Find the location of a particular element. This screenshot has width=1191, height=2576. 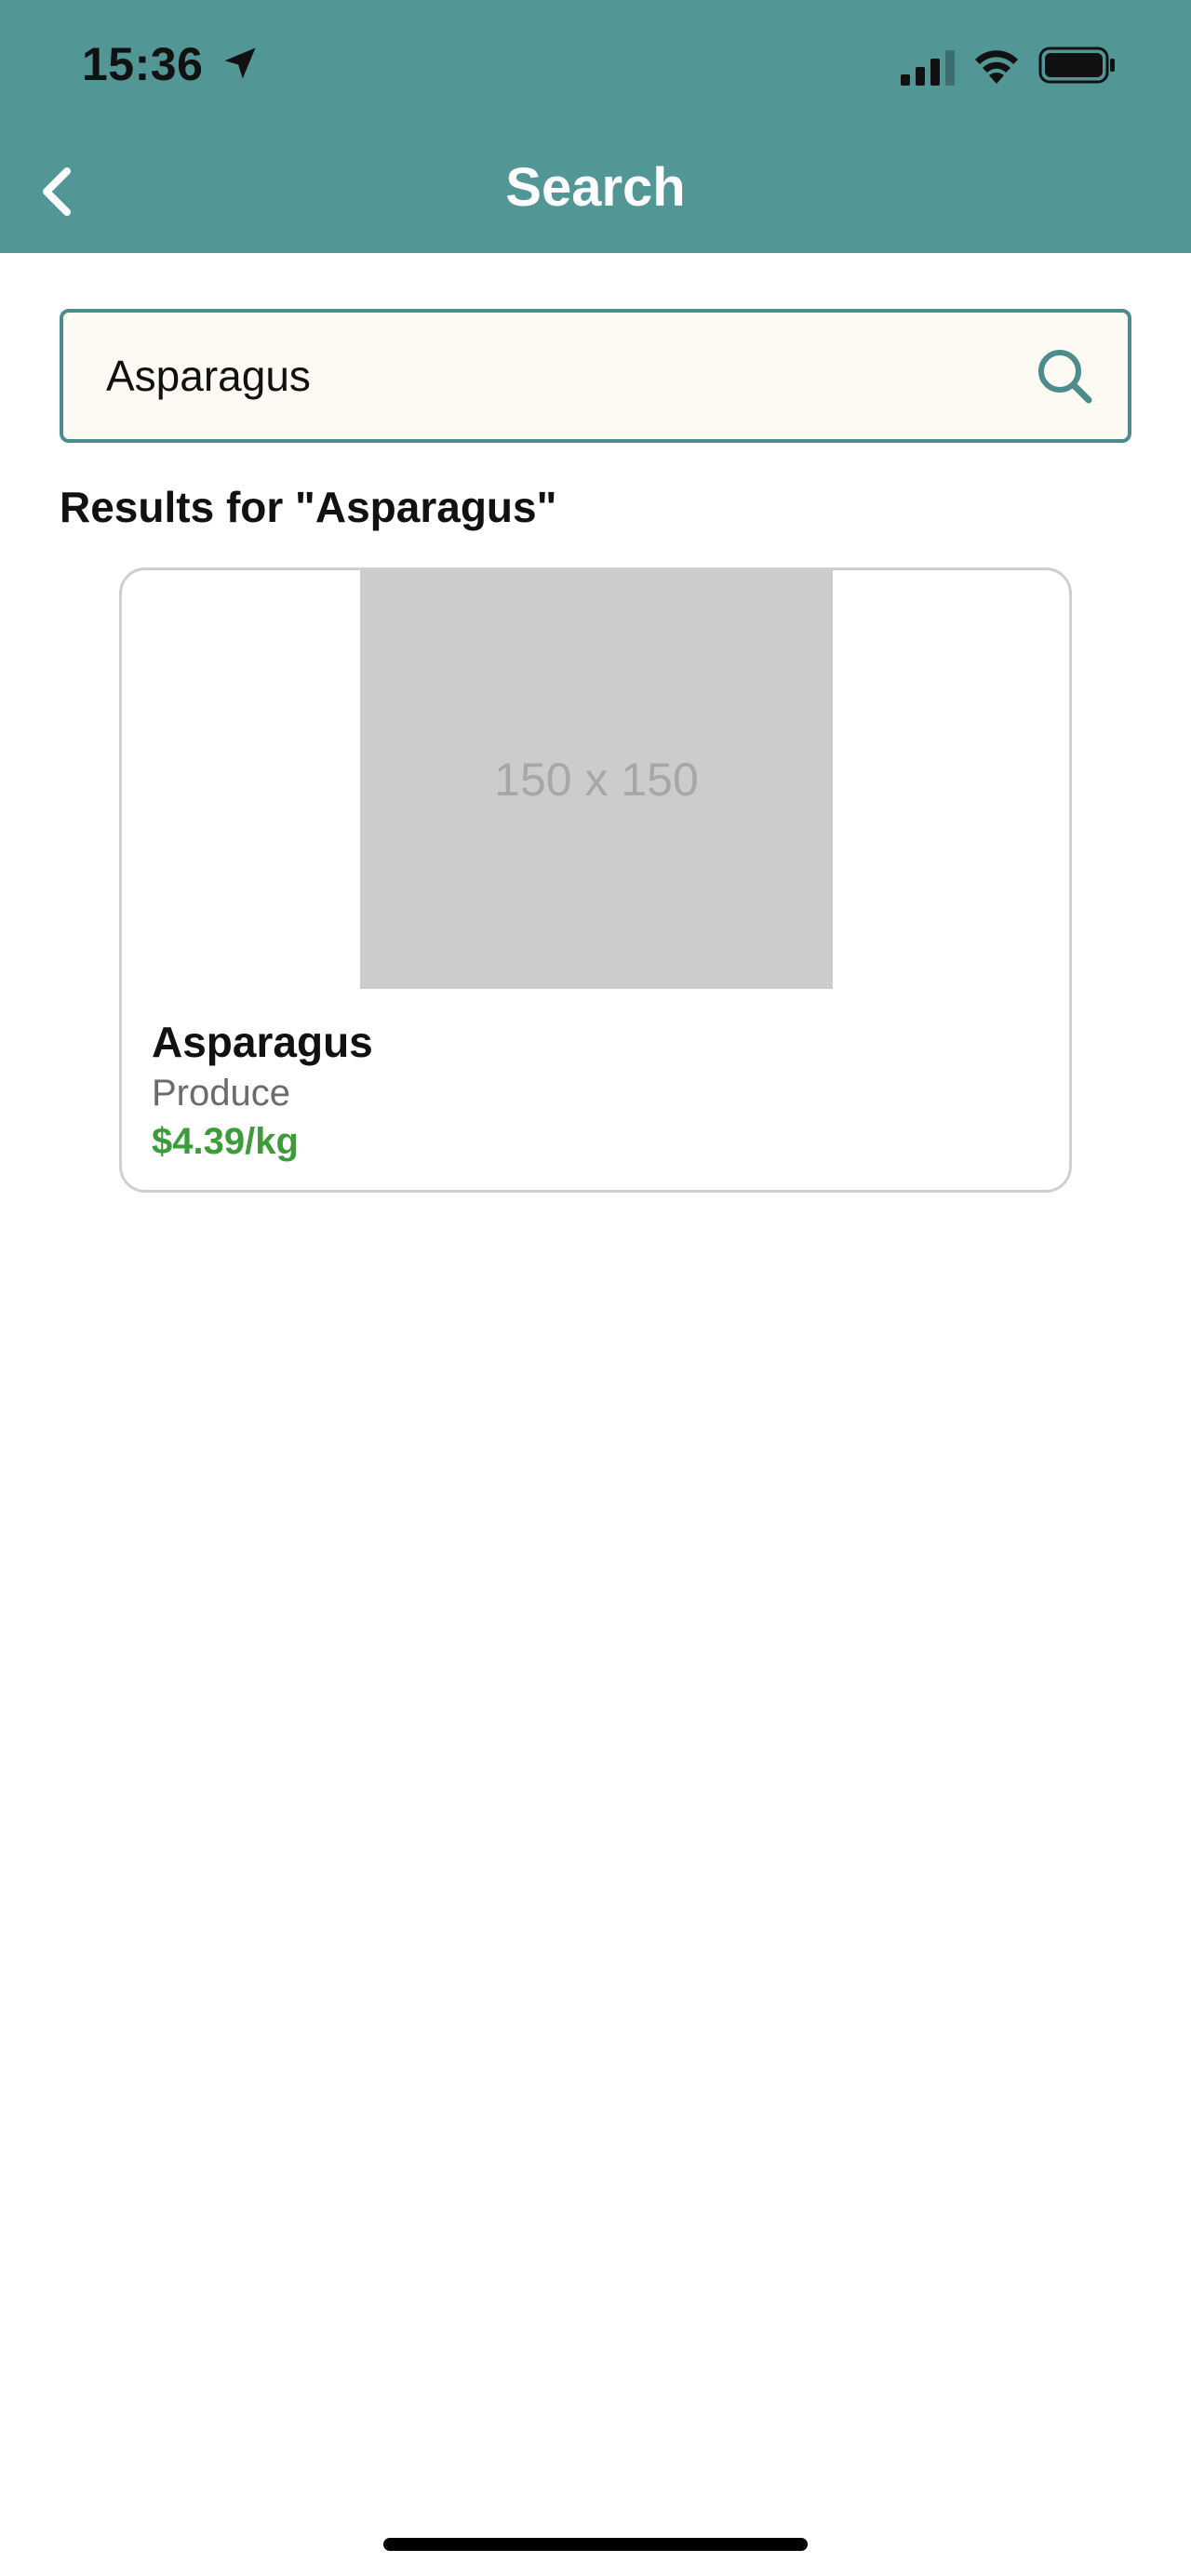

results-heading: Results for "Asparagus" is located at coordinates (308, 507).